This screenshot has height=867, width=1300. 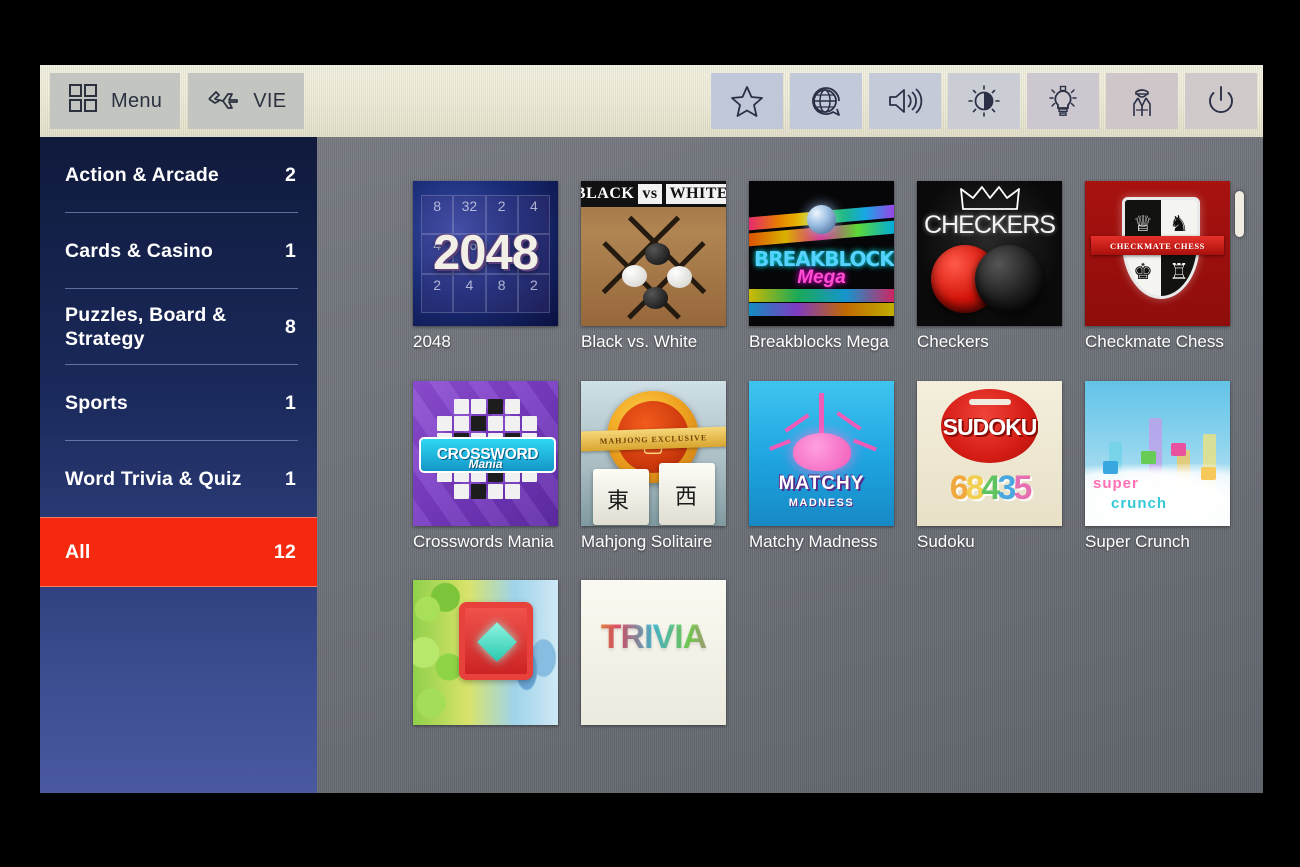 What do you see at coordinates (96, 402) in the screenshot?
I see `sidebar-item-label: Sports` at bounding box center [96, 402].